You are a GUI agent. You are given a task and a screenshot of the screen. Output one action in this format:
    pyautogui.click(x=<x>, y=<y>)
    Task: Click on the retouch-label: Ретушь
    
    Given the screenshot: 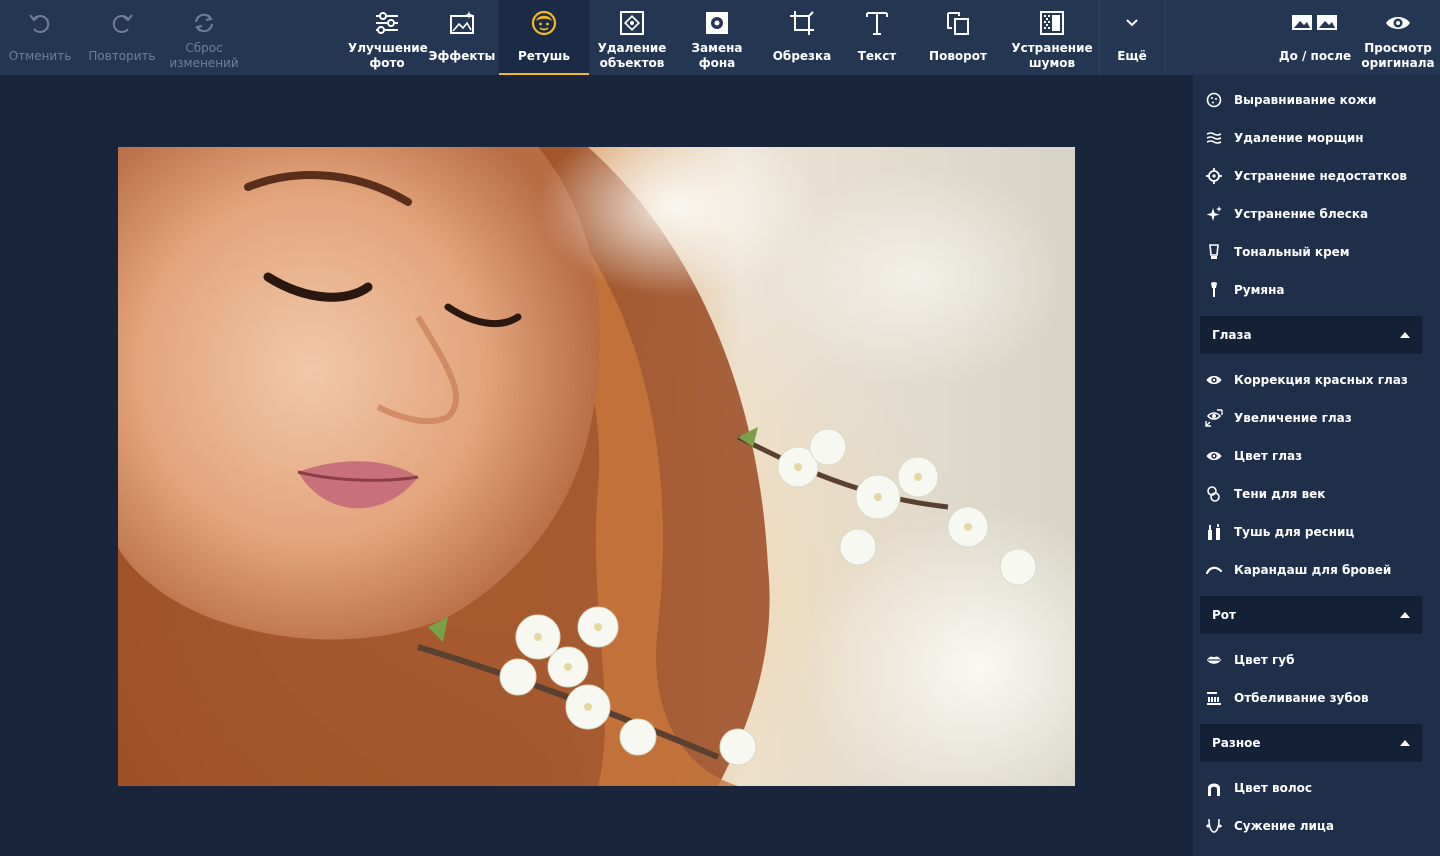 What is the action you would take?
    pyautogui.click(x=544, y=56)
    